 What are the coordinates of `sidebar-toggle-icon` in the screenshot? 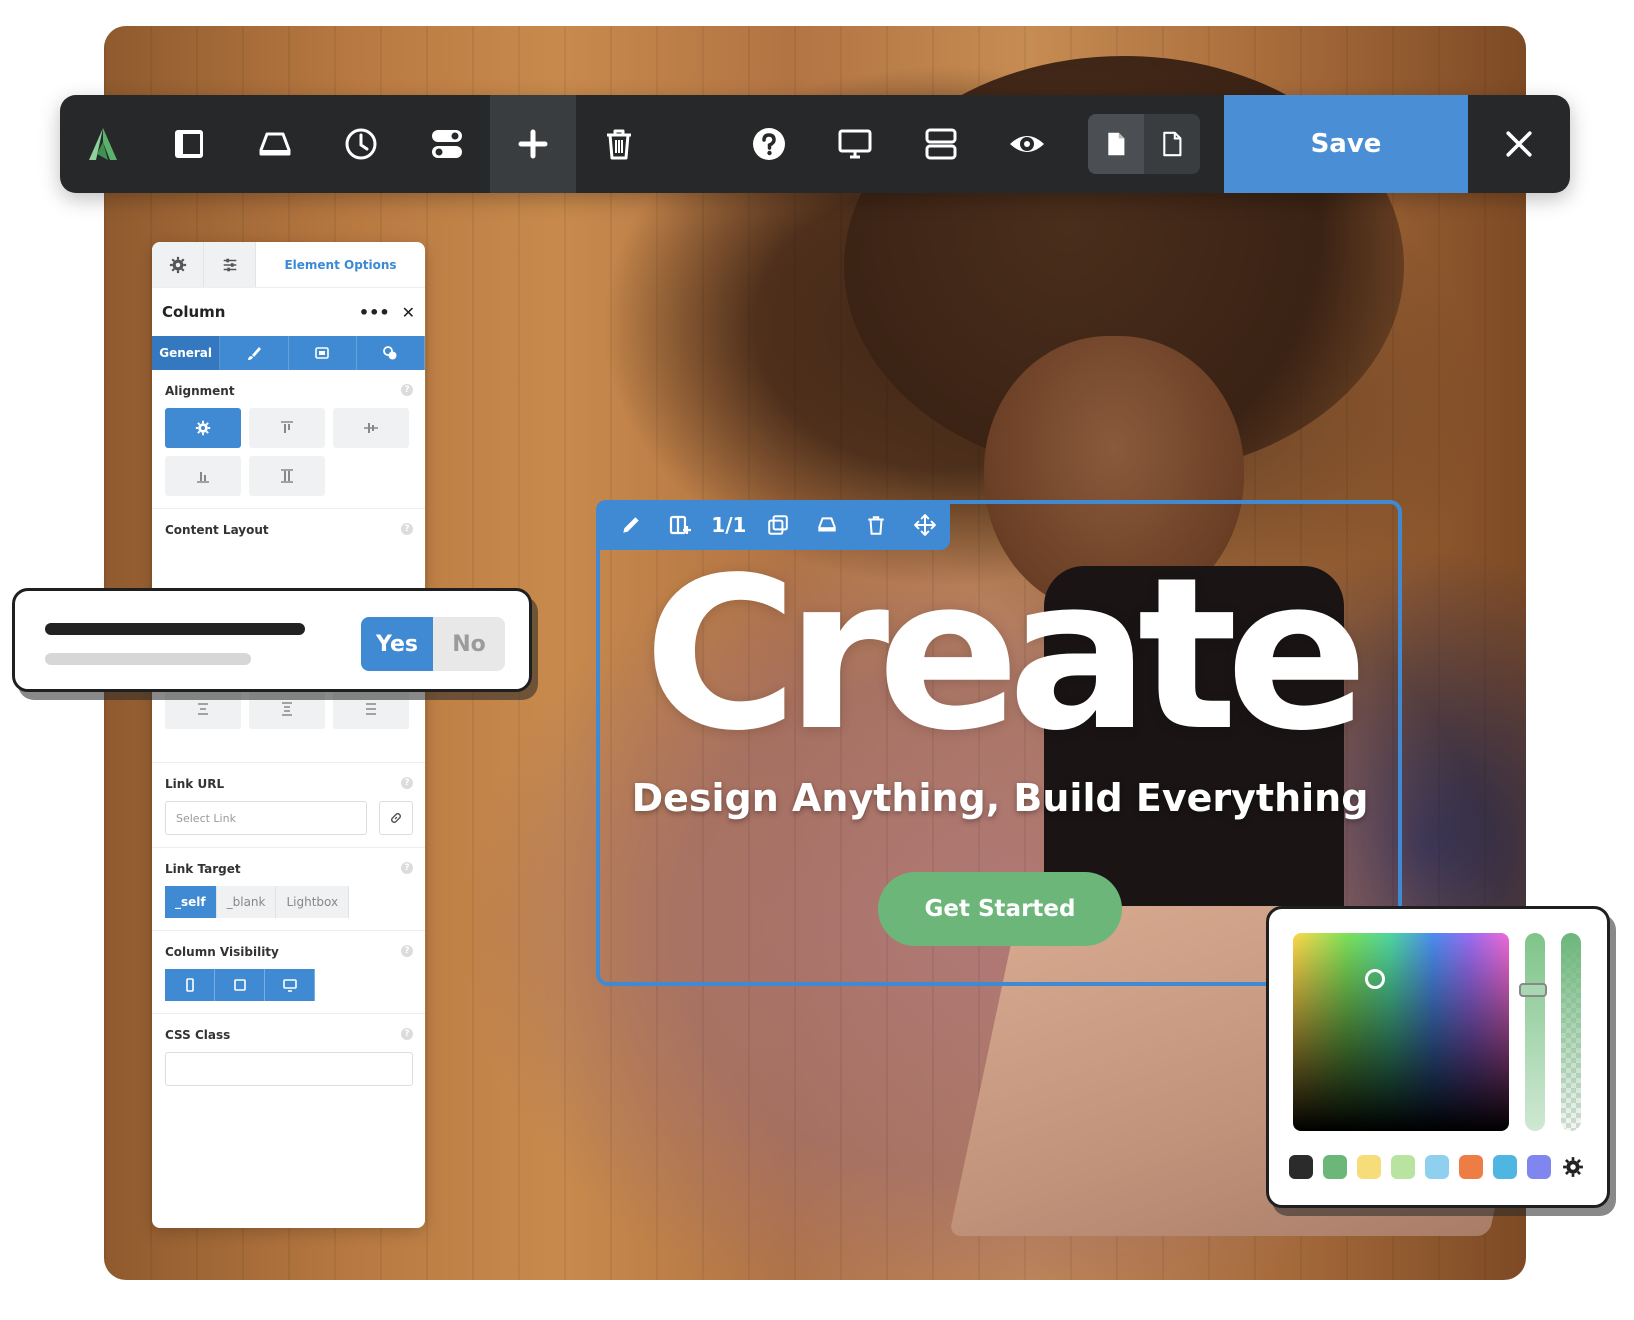 It's located at (189, 144).